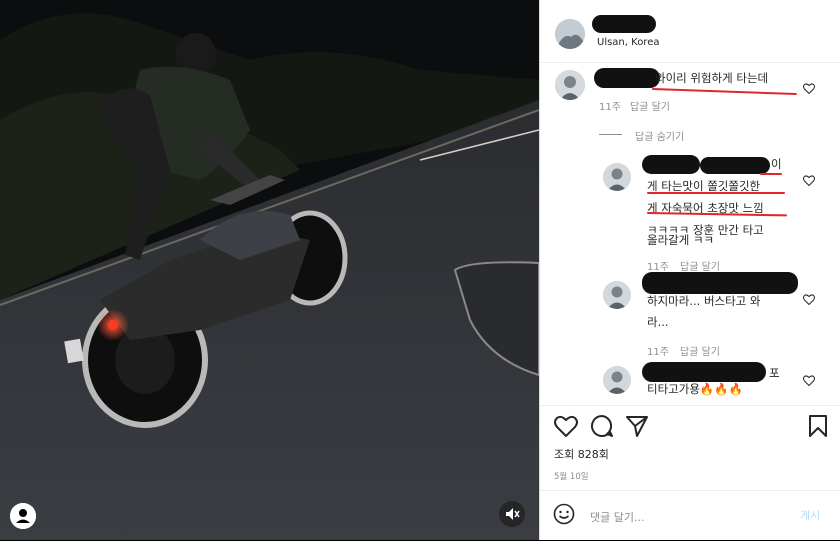 The width and height of the screenshot is (840, 541). Describe the element at coordinates (818, 428) in the screenshot. I see `bookmark-icon` at that location.